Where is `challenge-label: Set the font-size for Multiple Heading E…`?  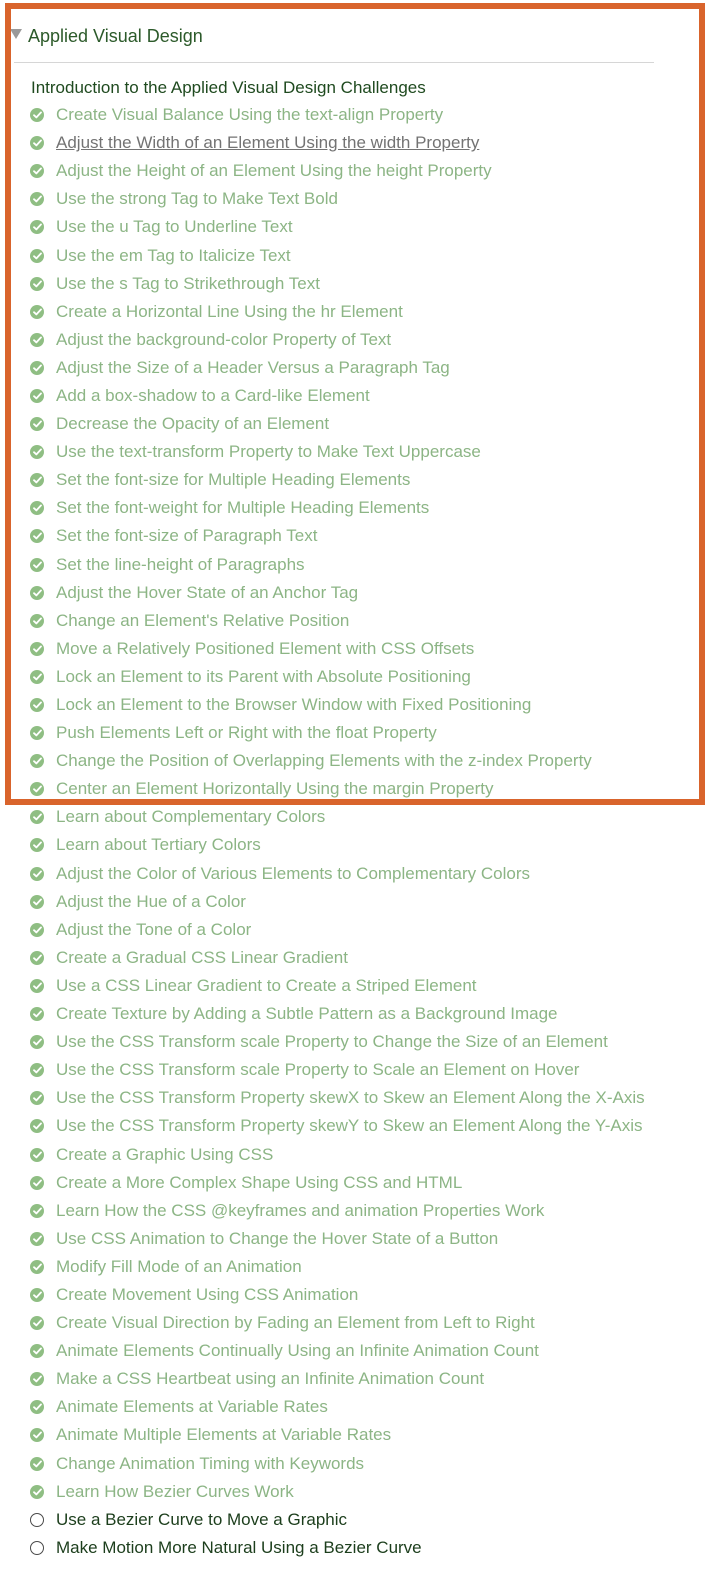
challenge-label: Set the font-size for Multiple Heading E… is located at coordinates (233, 480).